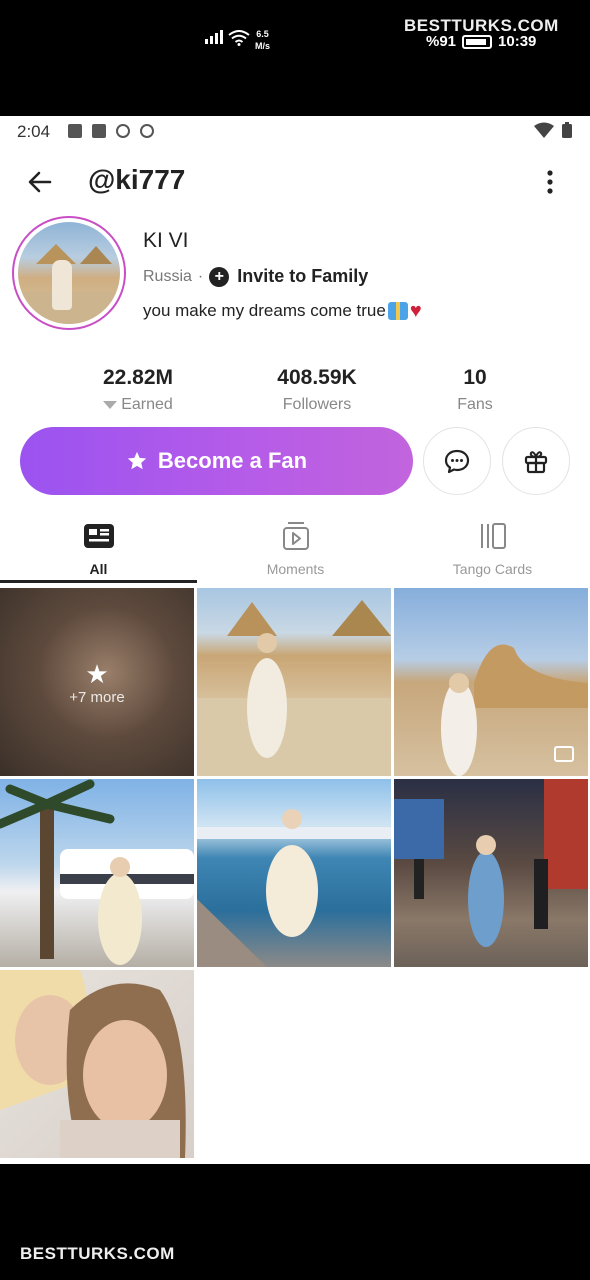 This screenshot has height=1280, width=590. I want to click on active-tab-indicator, so click(98, 581).